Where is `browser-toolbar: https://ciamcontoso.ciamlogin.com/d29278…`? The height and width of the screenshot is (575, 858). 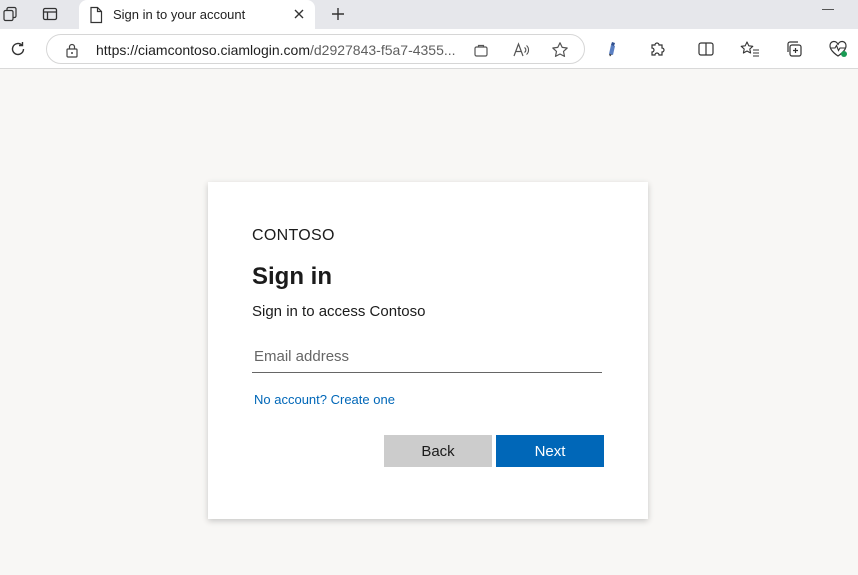
browser-toolbar: https://ciamcontoso.ciamlogin.com/d29278… is located at coordinates (429, 49).